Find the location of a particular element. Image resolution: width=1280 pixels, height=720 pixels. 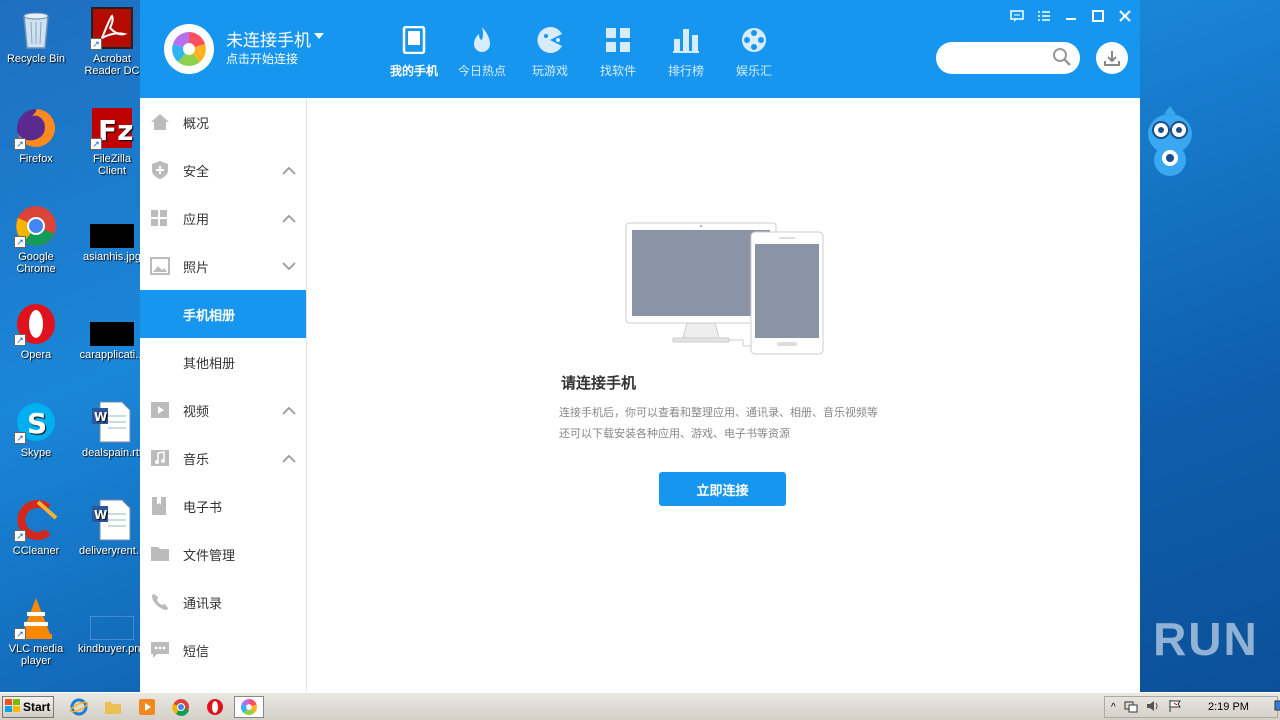

desktop-icon-firefox: ↗ Firefox is located at coordinates (36, 135).